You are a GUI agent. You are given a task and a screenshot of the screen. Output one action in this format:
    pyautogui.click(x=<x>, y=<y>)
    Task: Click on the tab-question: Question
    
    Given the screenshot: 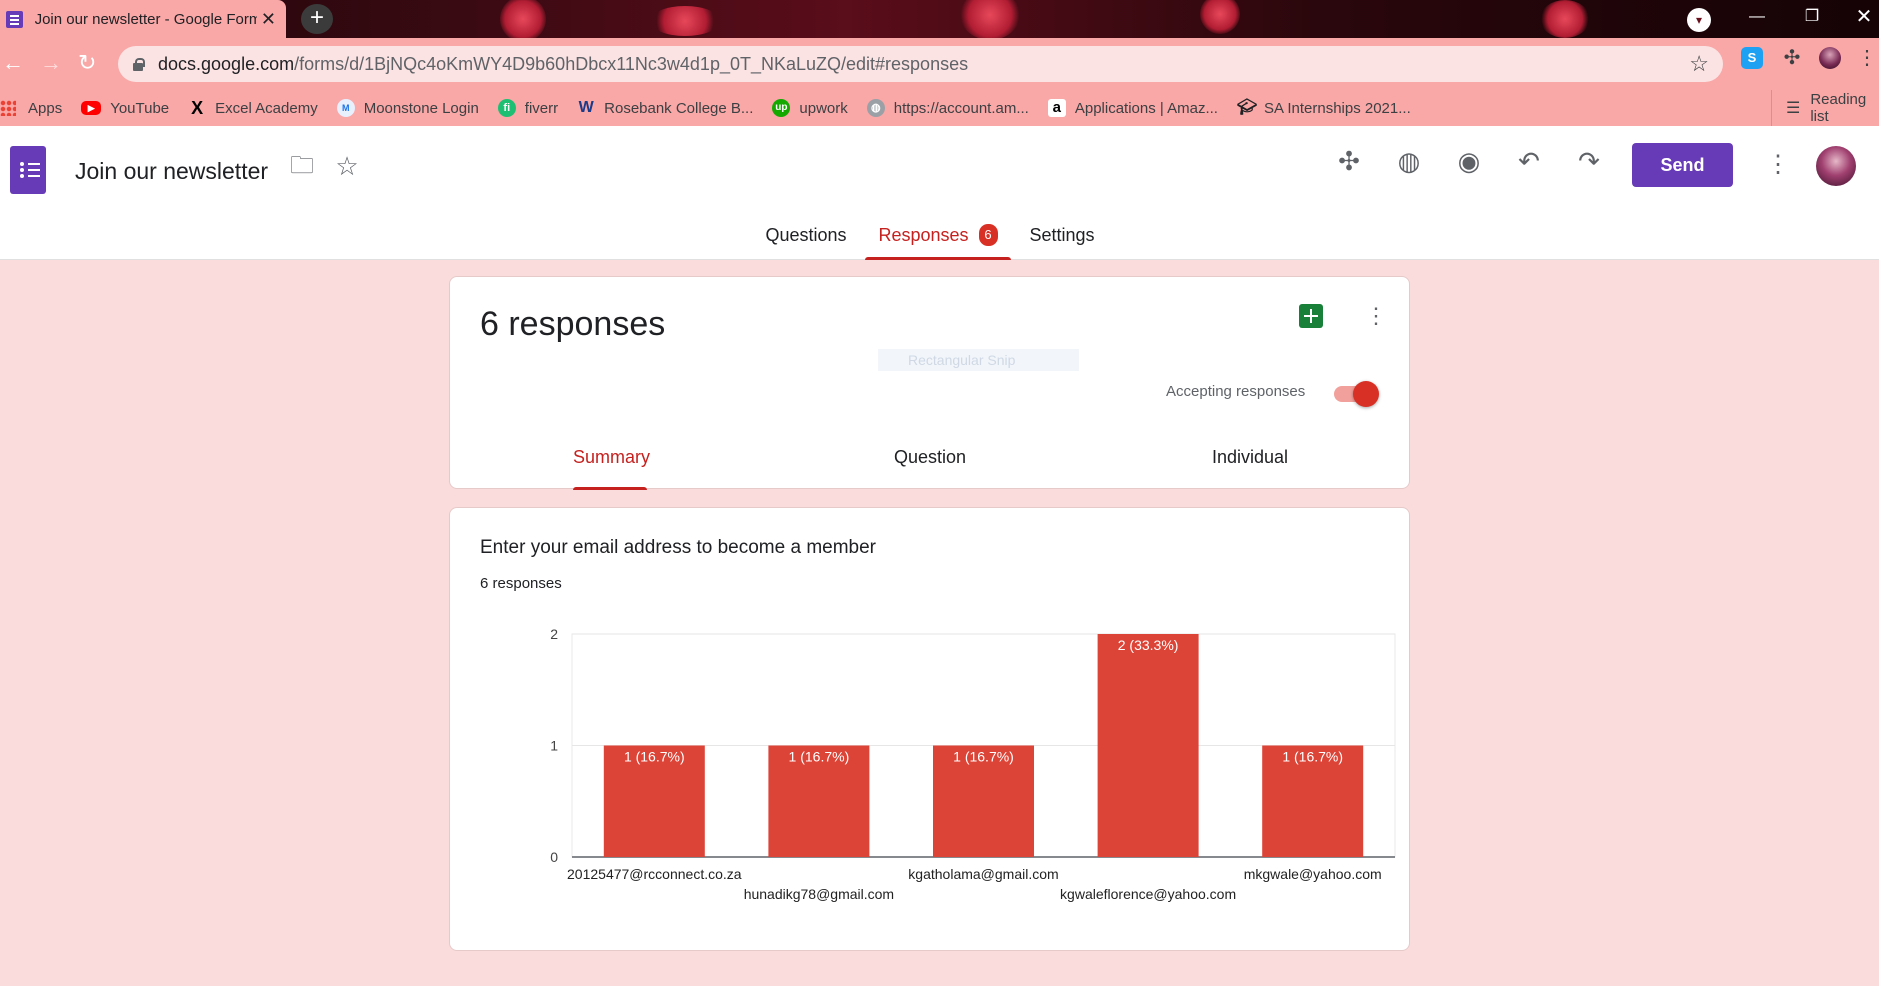 What is the action you would take?
    pyautogui.click(x=930, y=468)
    